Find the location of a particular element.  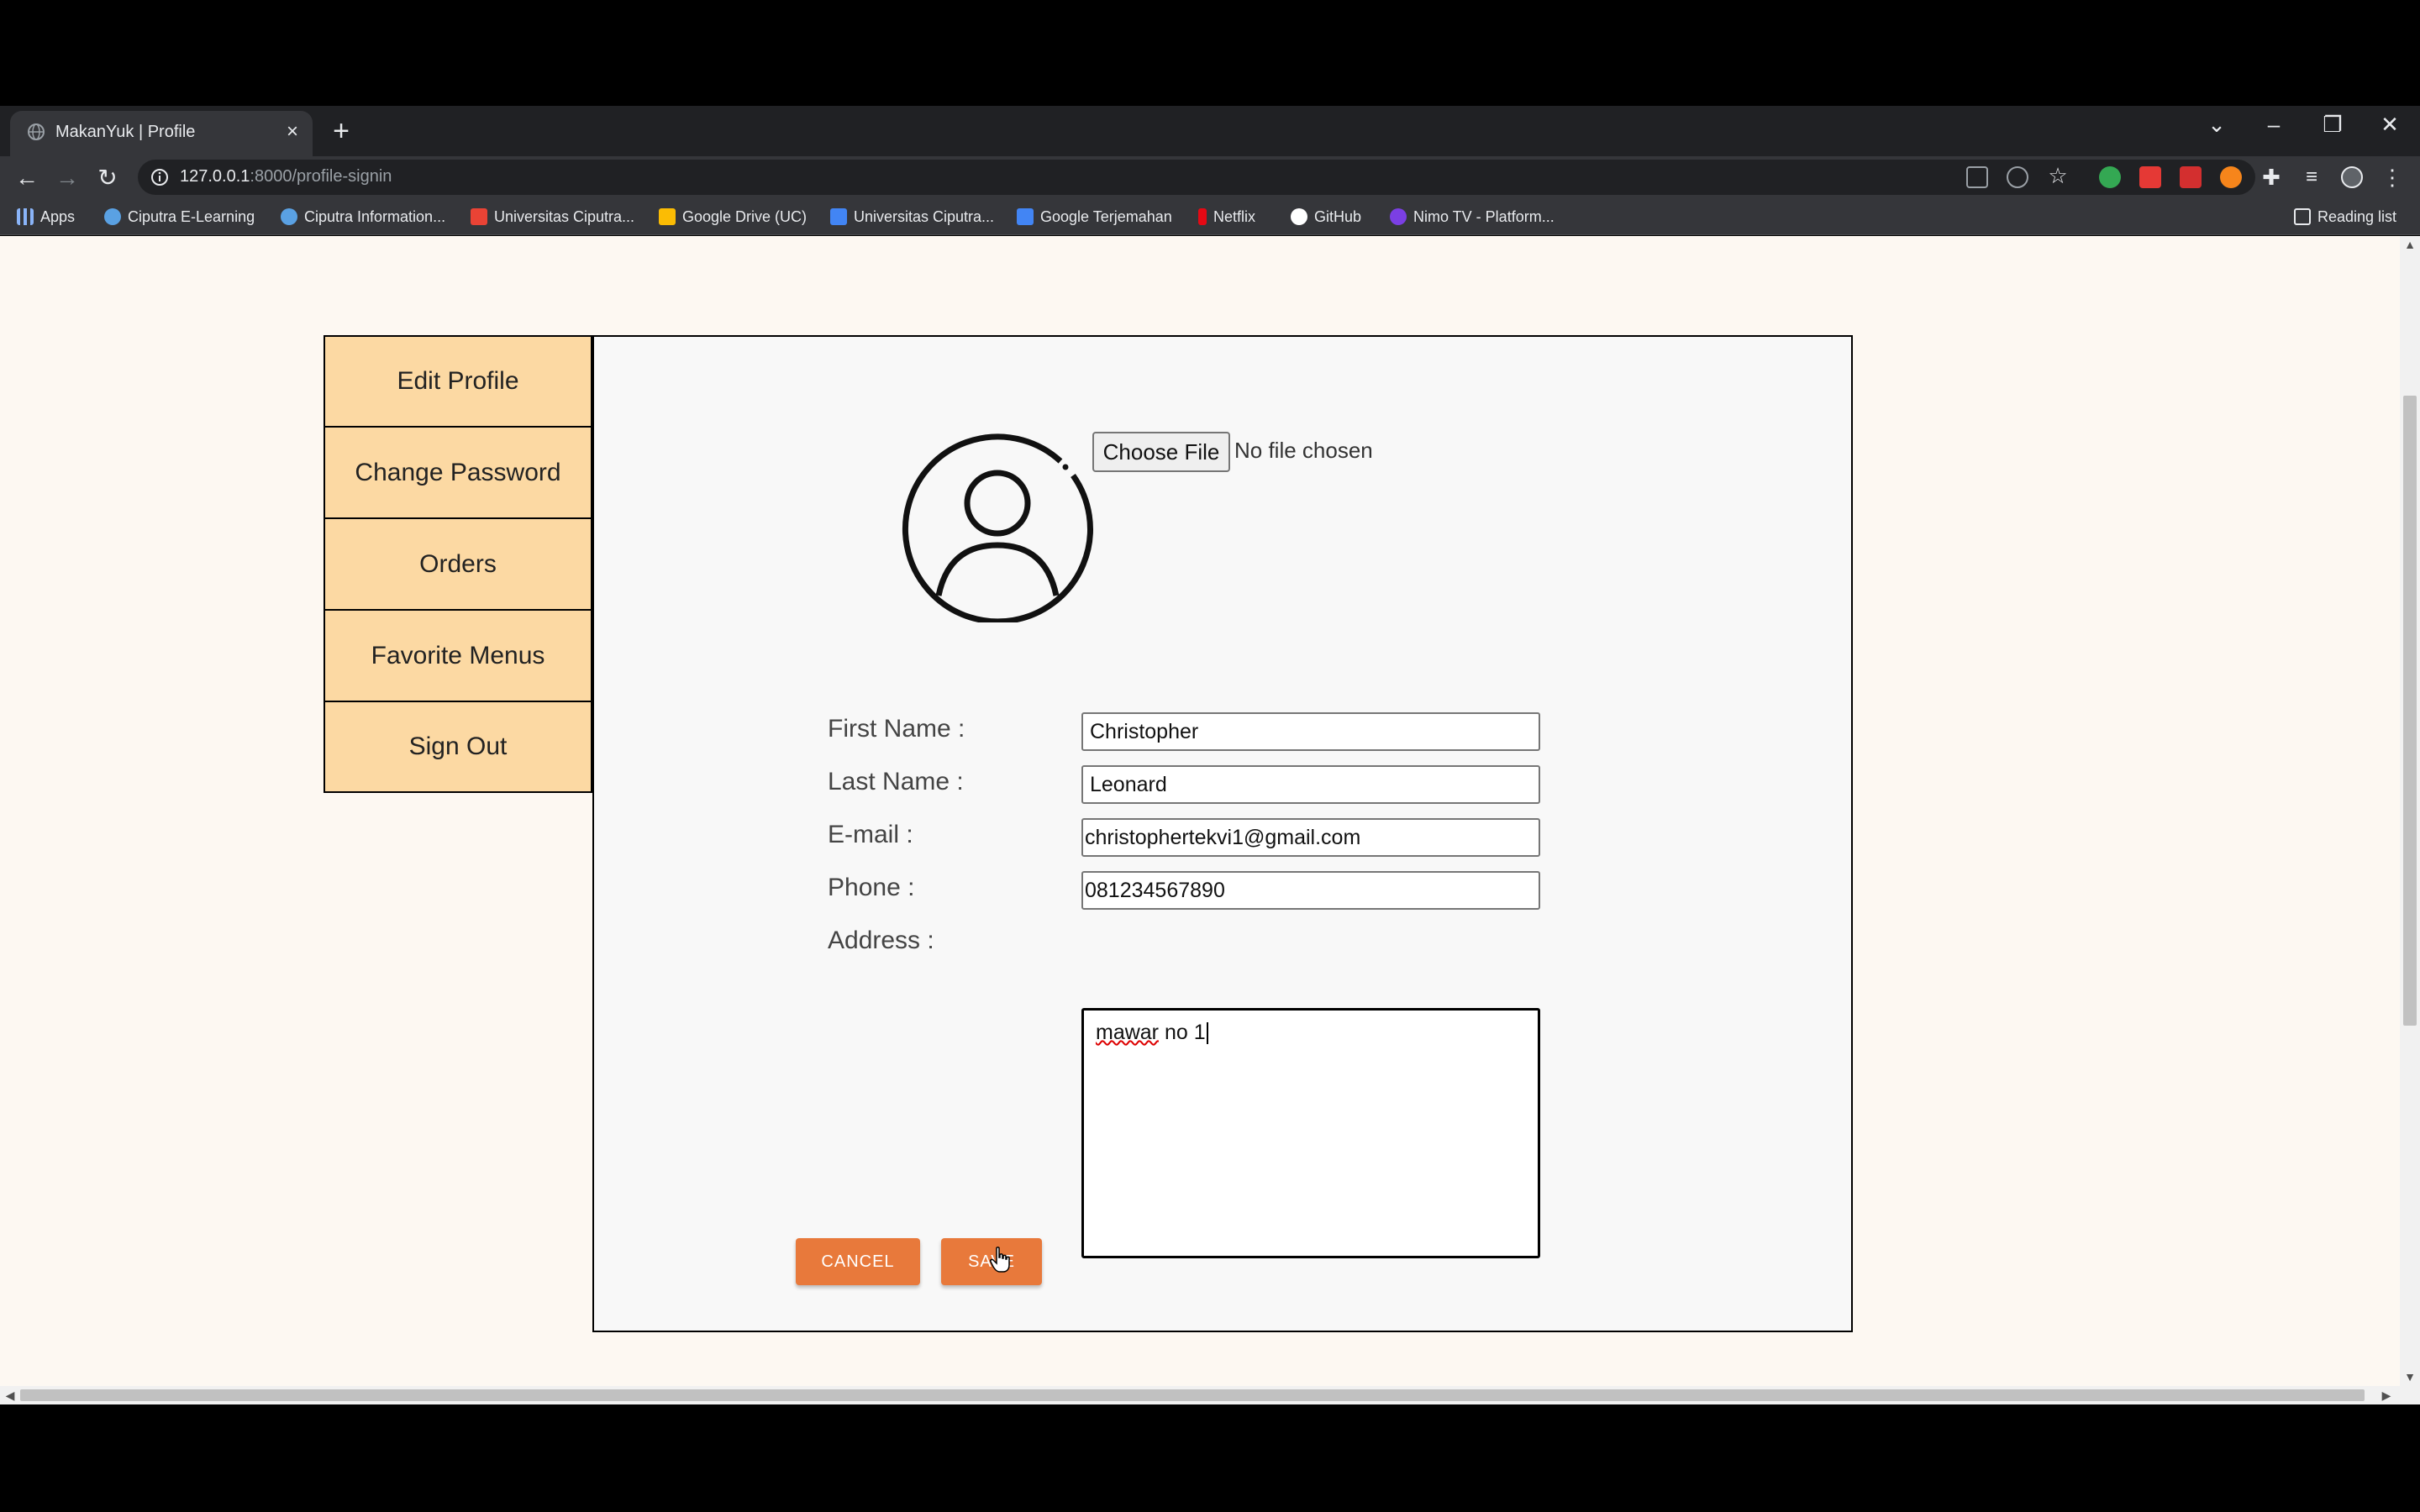

reload-icon: ↻ is located at coordinates (107, 178).